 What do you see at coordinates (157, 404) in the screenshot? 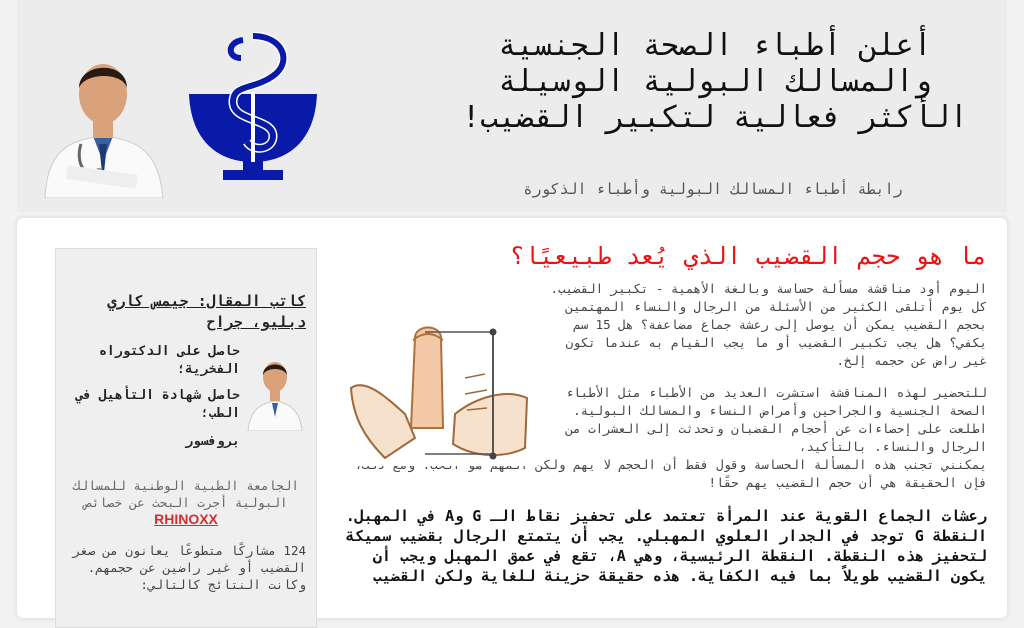
I see `credential-qualification: حاصل شهادة التأهيل في الطب؛` at bounding box center [157, 404].